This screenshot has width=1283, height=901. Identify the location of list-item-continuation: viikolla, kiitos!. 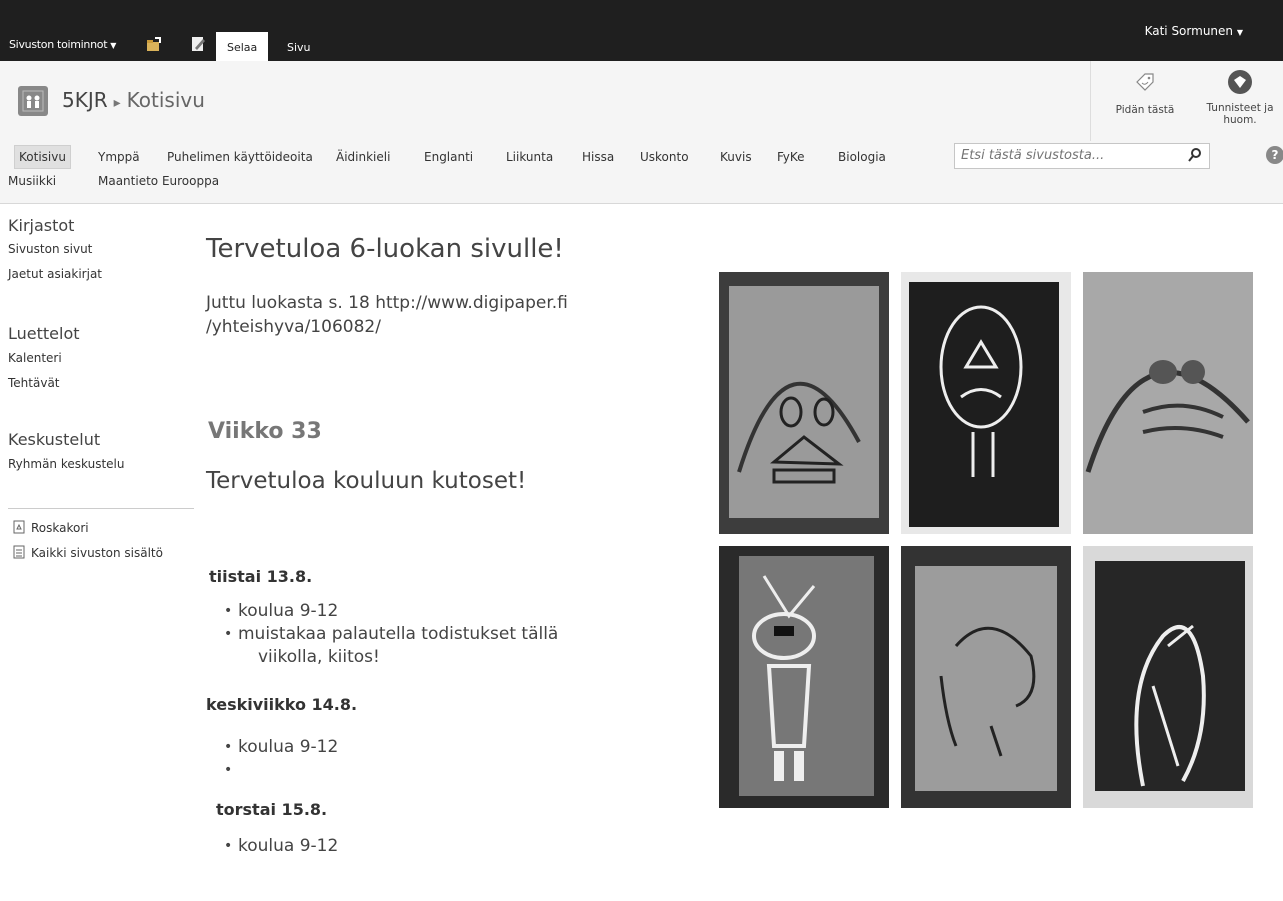
(319, 657).